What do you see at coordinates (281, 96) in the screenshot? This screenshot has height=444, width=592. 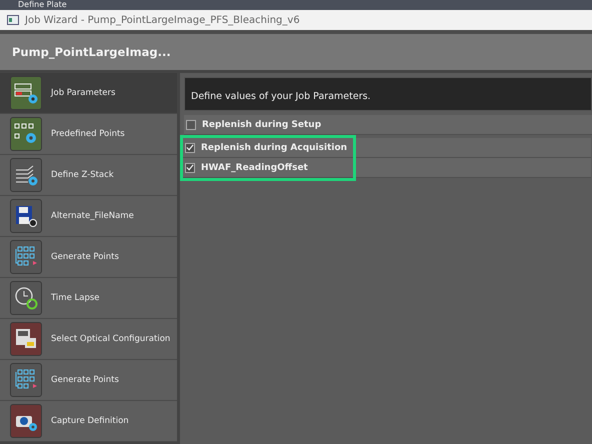 I see `description-text: Define values of your Job Parameters.` at bounding box center [281, 96].